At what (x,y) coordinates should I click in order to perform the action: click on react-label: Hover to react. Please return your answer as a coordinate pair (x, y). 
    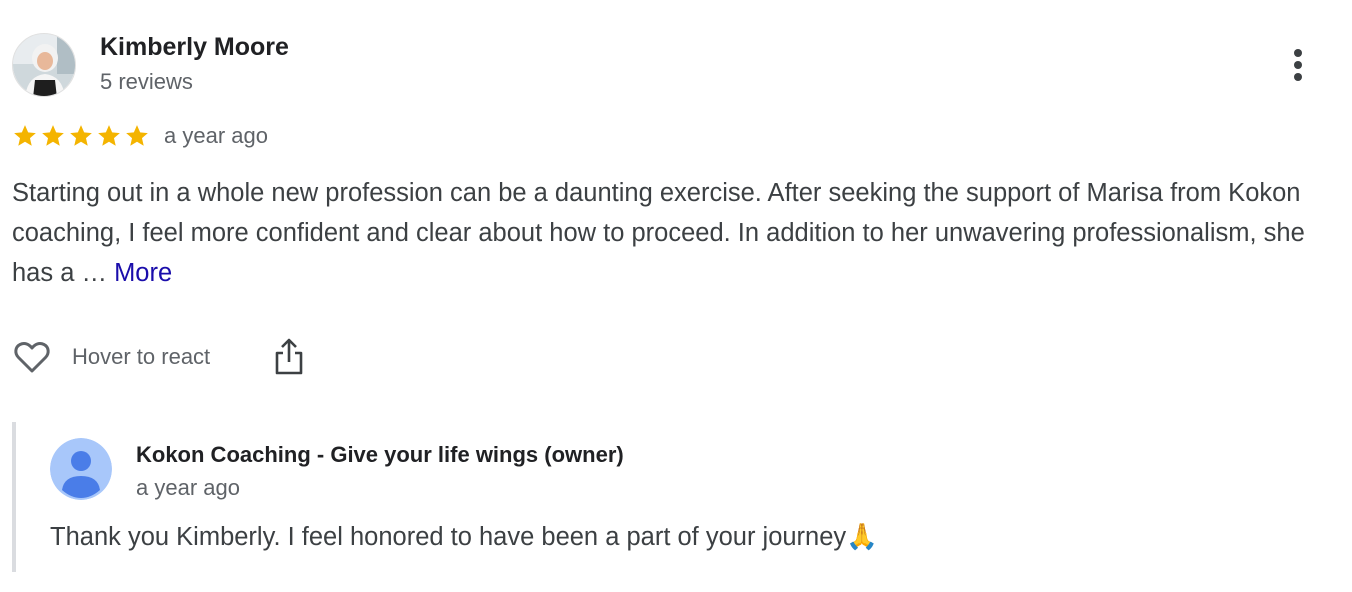
    Looking at the image, I should click on (141, 356).